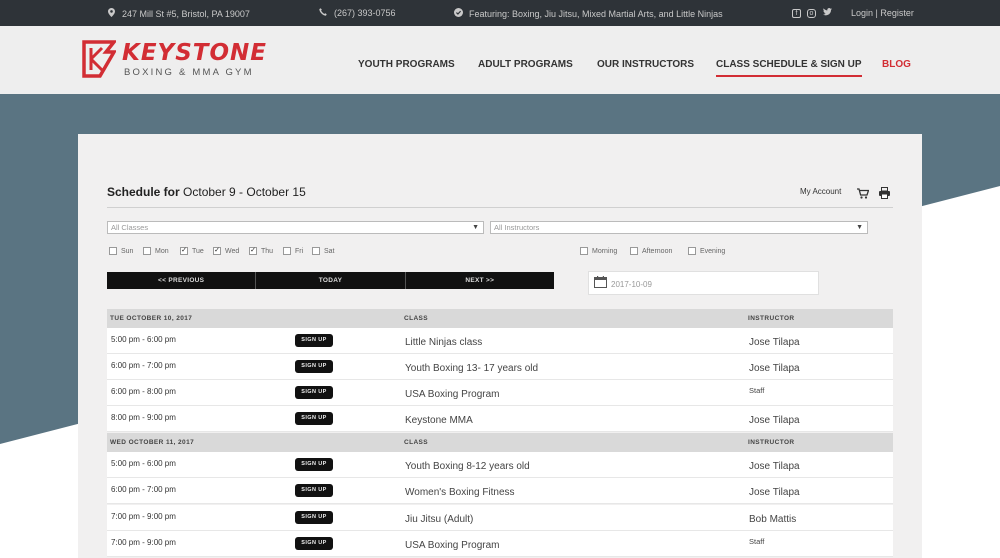  Describe the element at coordinates (329, 251) in the screenshot. I see `day-label: Sat` at that location.